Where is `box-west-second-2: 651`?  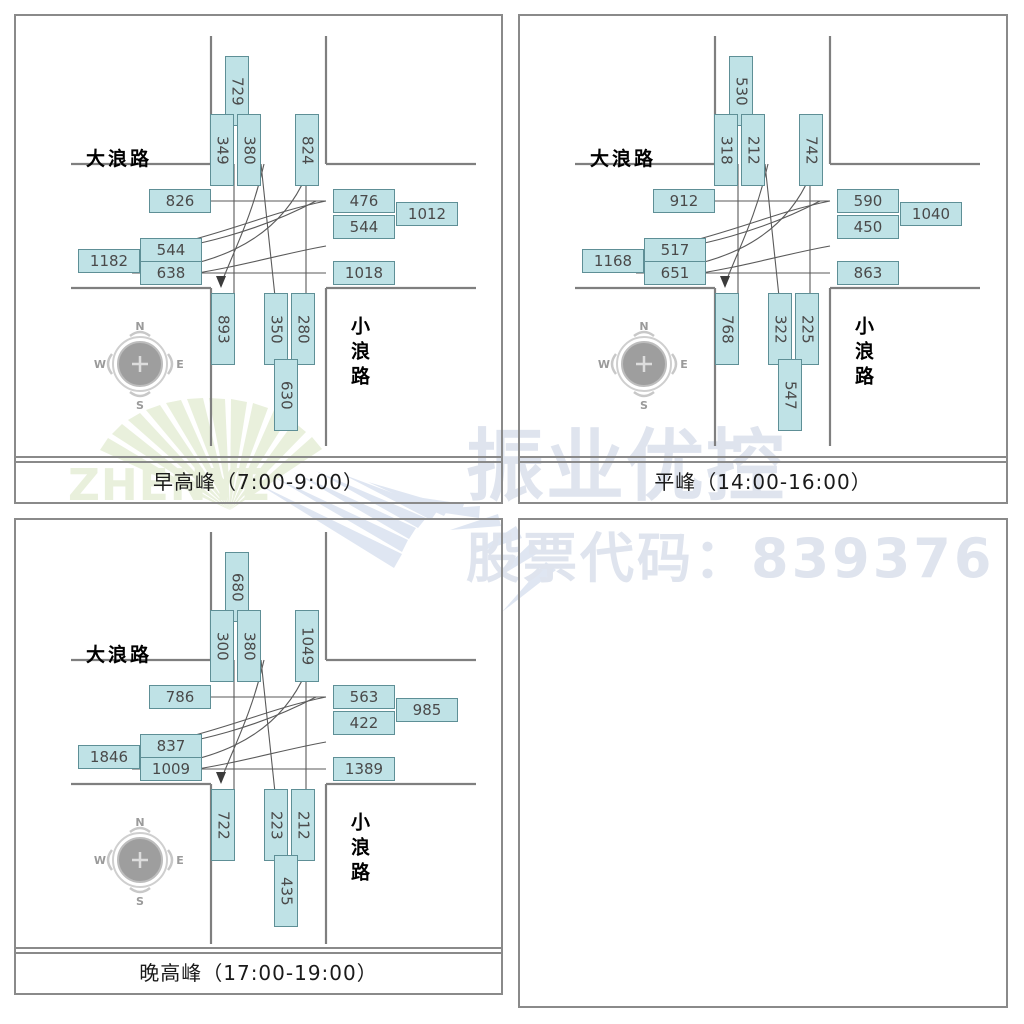 box-west-second-2: 651 is located at coordinates (675, 273).